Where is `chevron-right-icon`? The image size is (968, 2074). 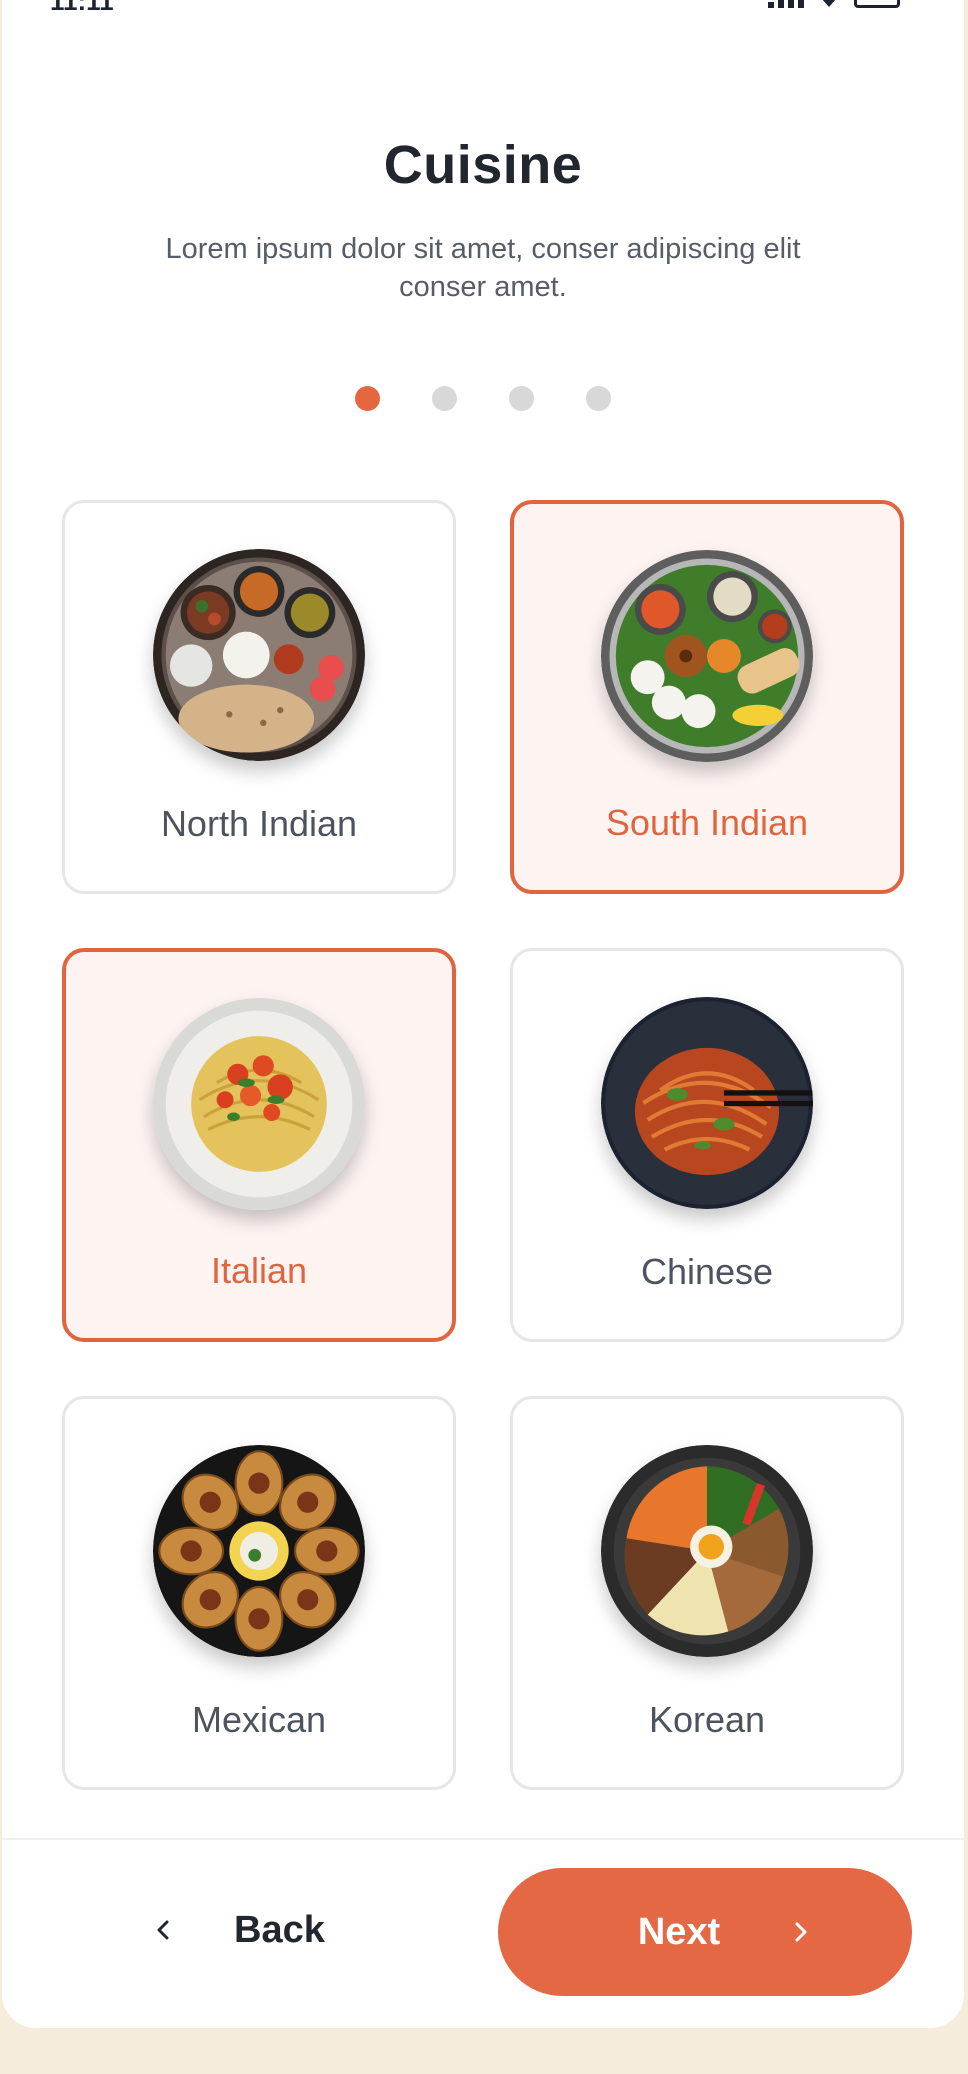
chevron-right-icon is located at coordinates (801, 1932).